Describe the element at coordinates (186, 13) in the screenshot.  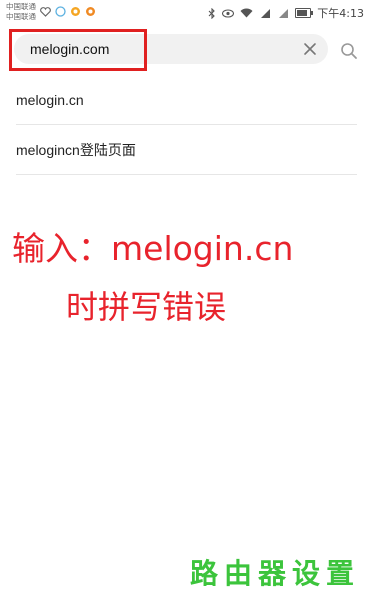
I see `status-bar: 中国联通 中国联通 下午4:13` at that location.